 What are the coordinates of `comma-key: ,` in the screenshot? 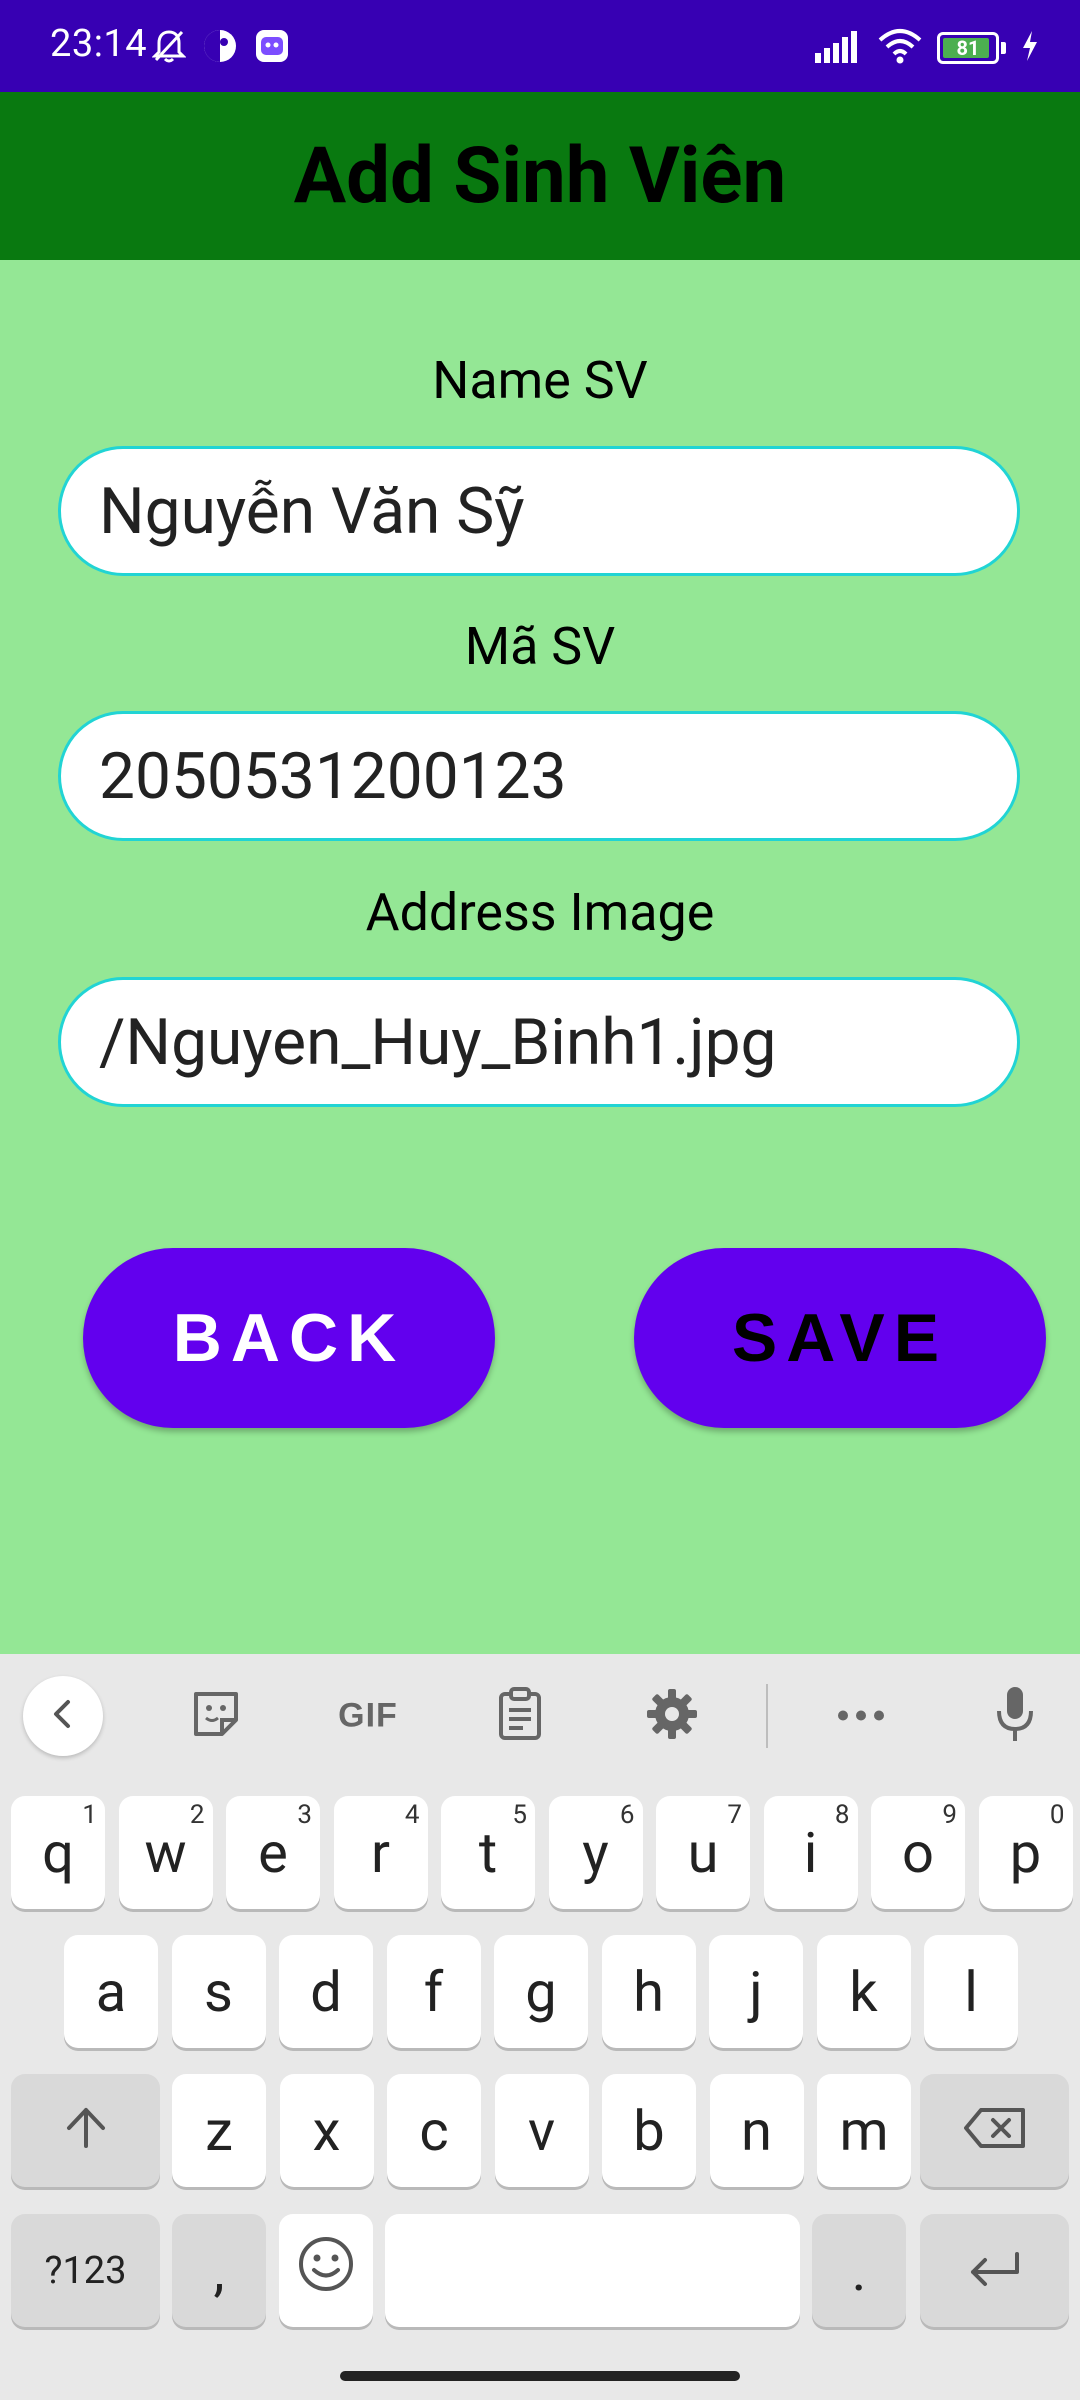 It's located at (219, 2270).